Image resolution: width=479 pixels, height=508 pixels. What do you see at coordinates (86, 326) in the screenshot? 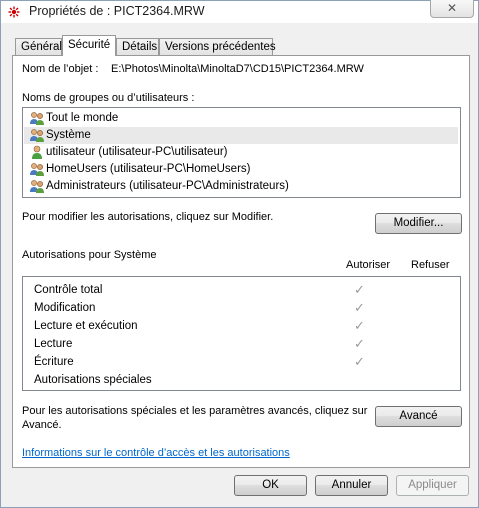
I see `permission-name: Lecture et exécution` at bounding box center [86, 326].